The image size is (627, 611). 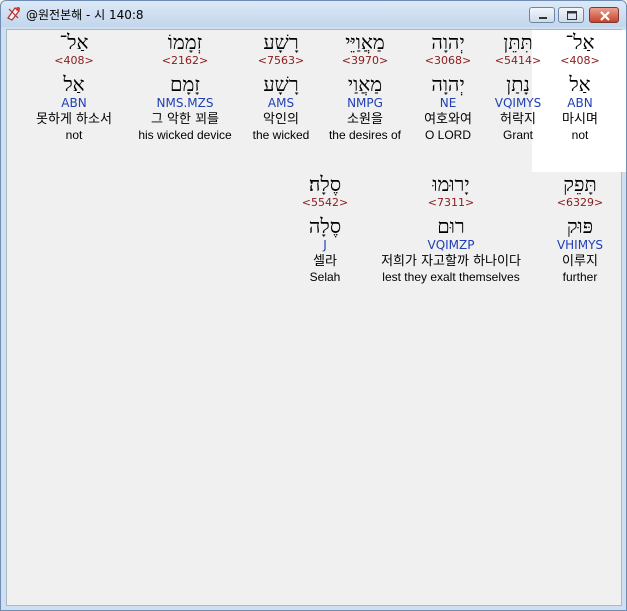 I want to click on lemma: מַאֲוַי, so click(x=365, y=84).